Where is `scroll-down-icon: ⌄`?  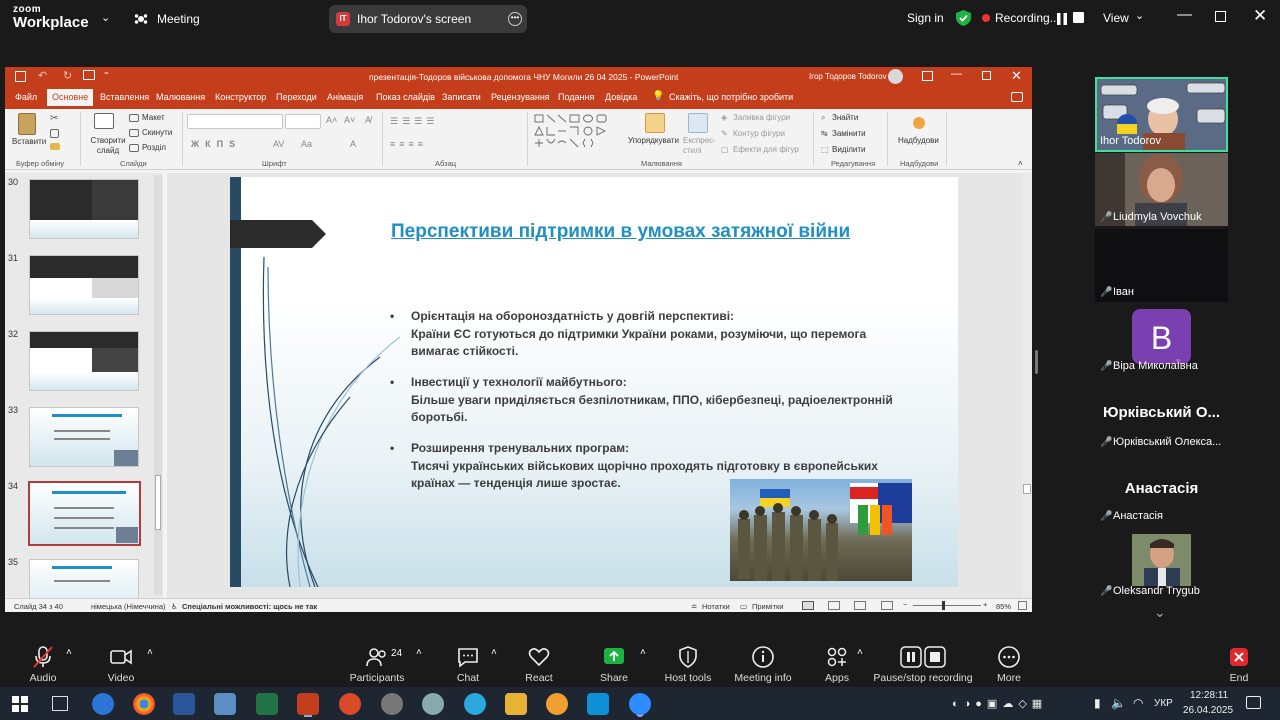
scroll-down-icon: ⌄ is located at coordinates (1160, 612).